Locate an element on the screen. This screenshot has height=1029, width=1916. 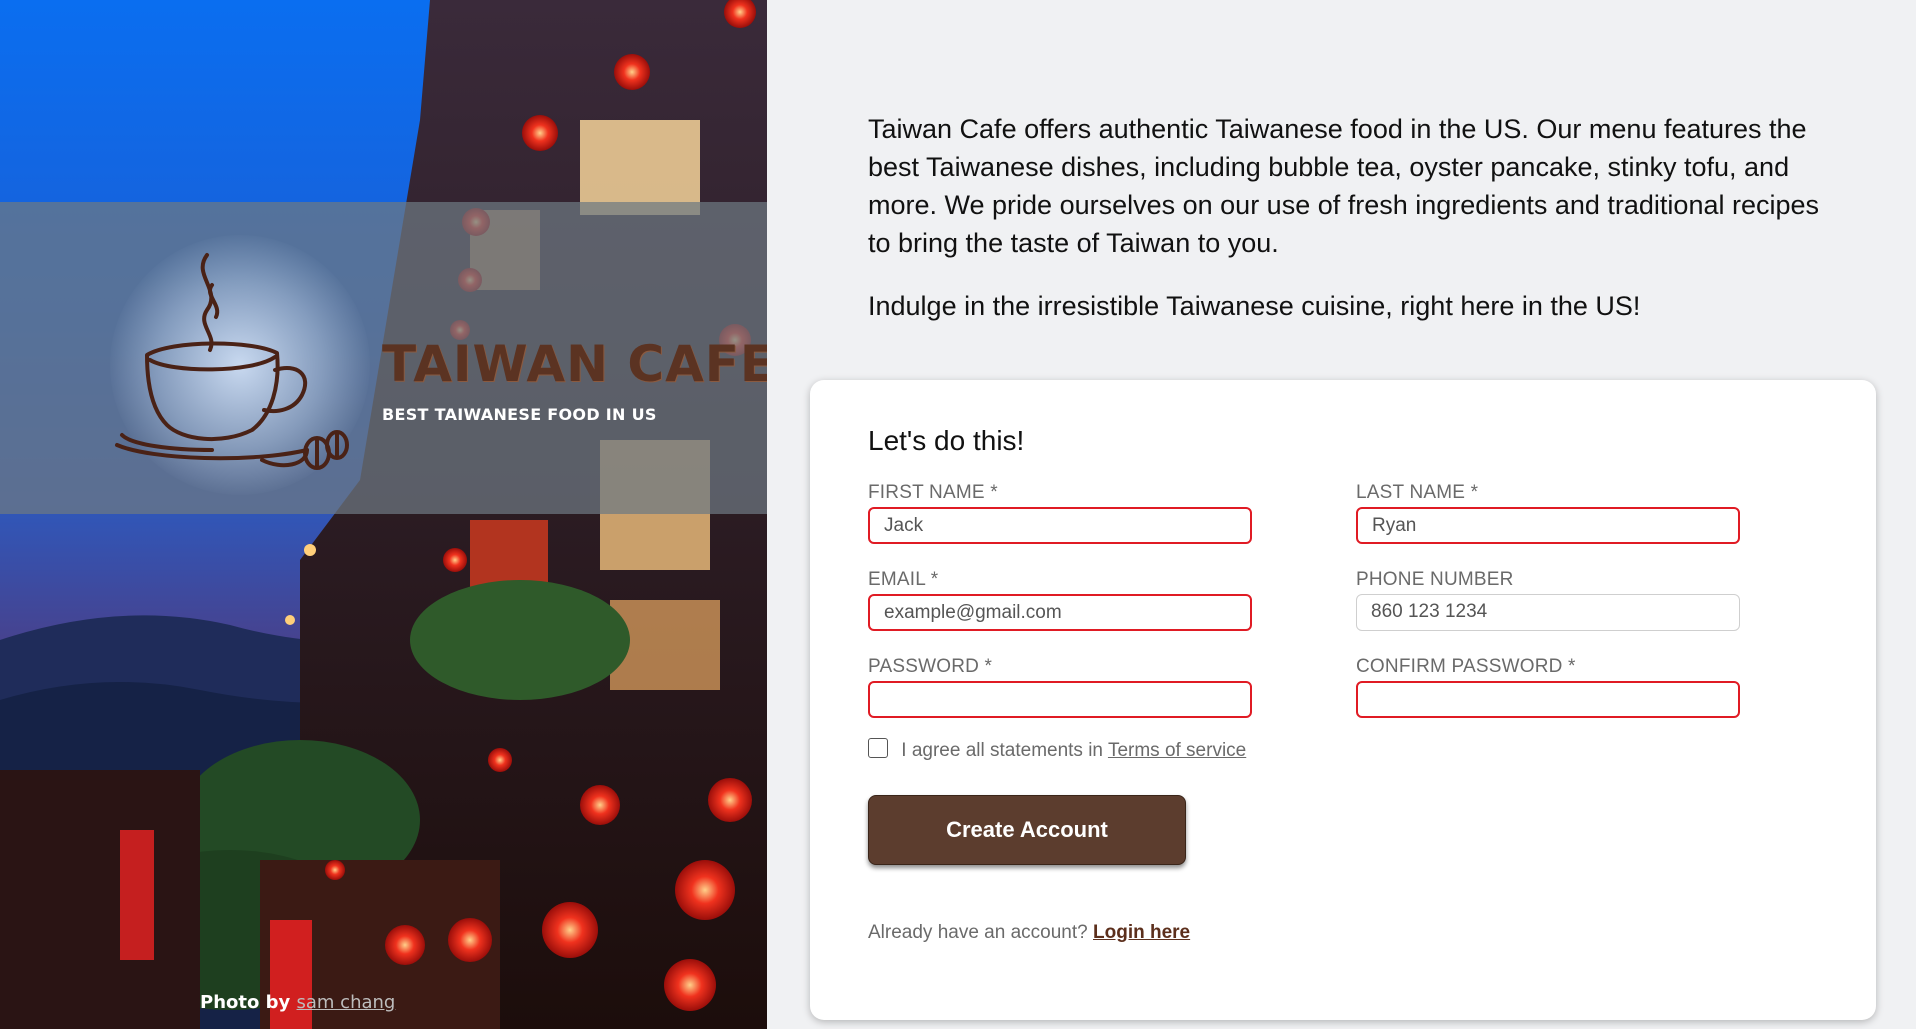
photo-credit-prefix: Photo by is located at coordinates (245, 1002).